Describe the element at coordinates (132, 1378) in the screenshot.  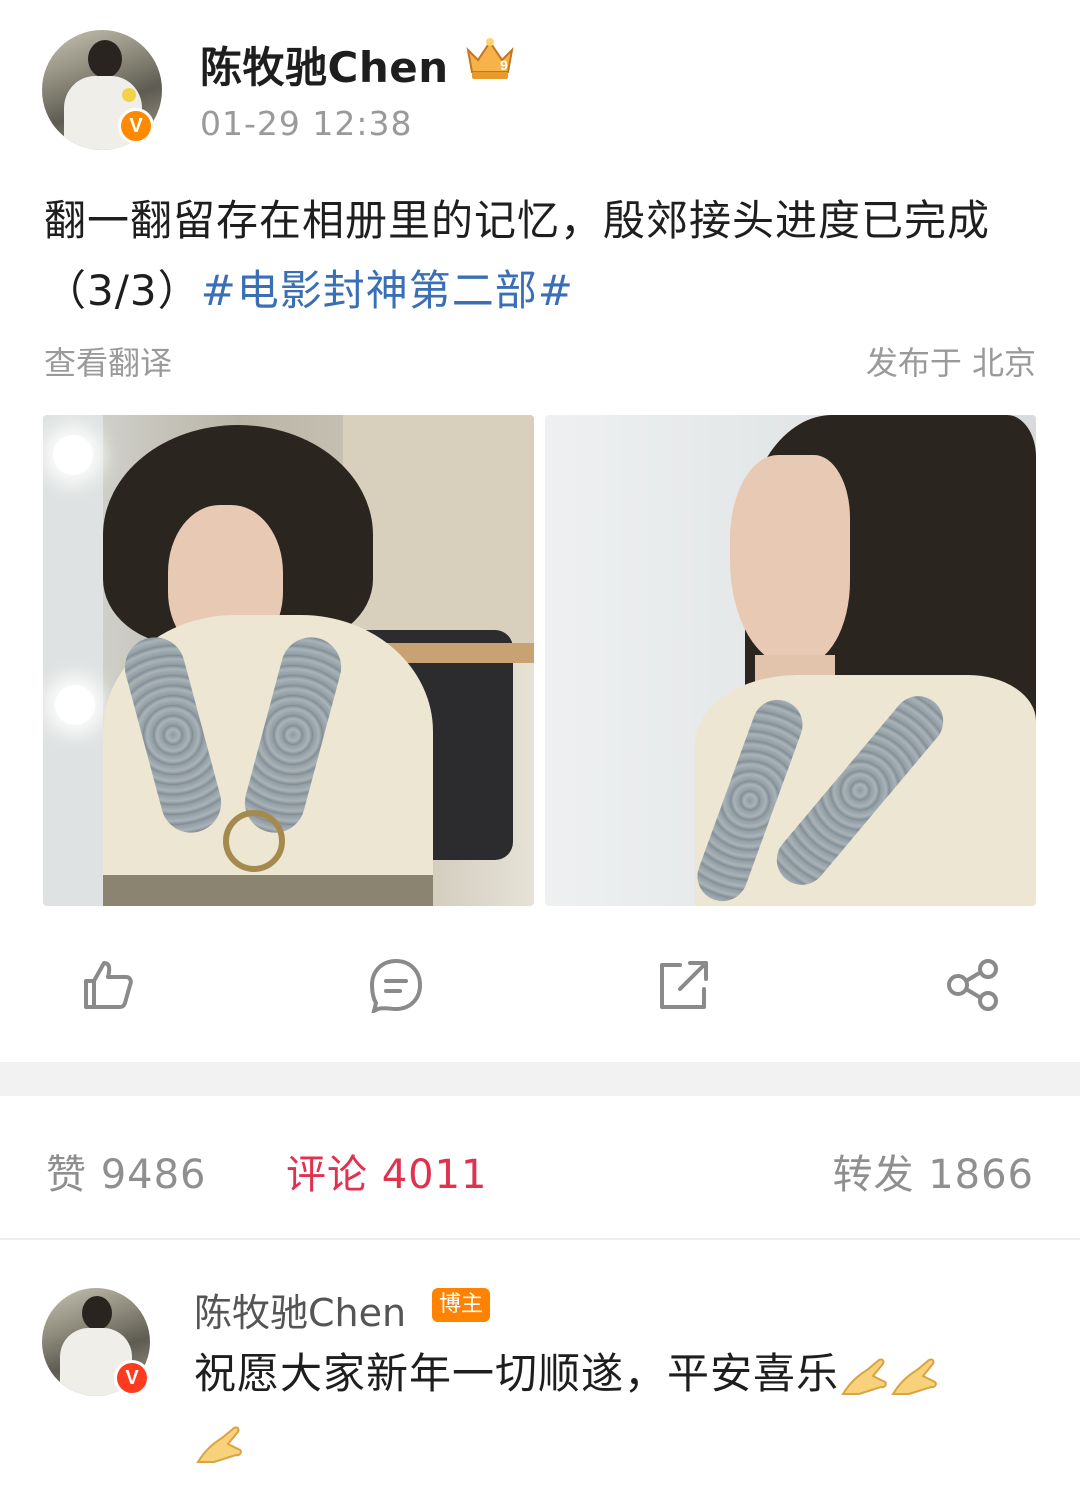
I see `comment-verified-badge-icon: V` at that location.